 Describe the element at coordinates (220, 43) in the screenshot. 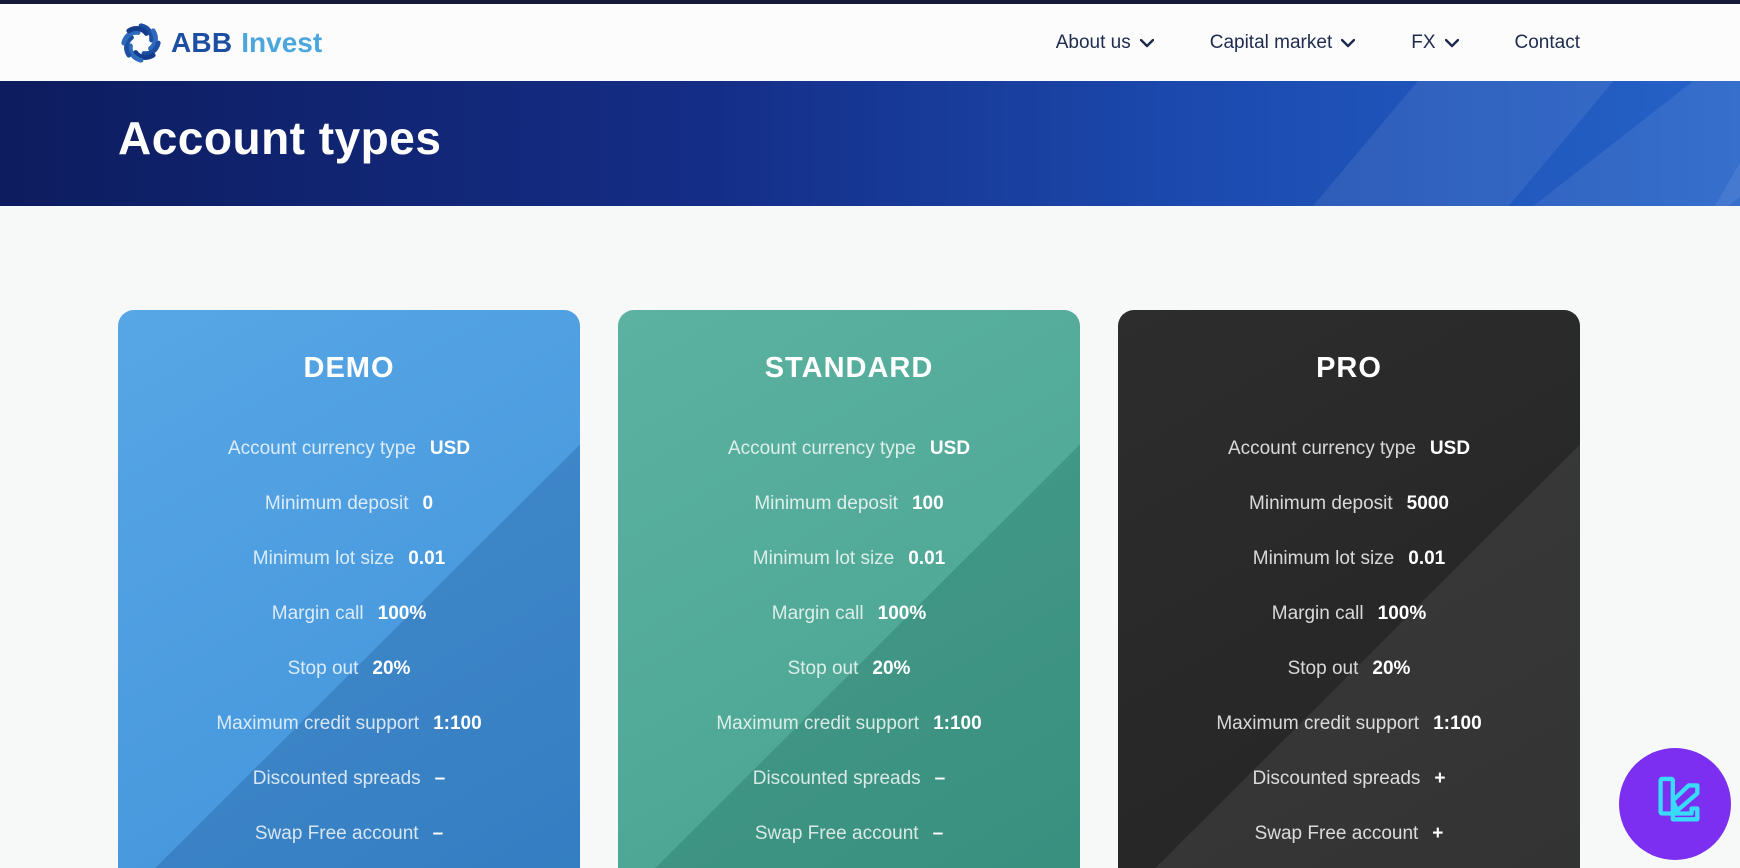

I see `brand-logo: ABB Invest` at that location.